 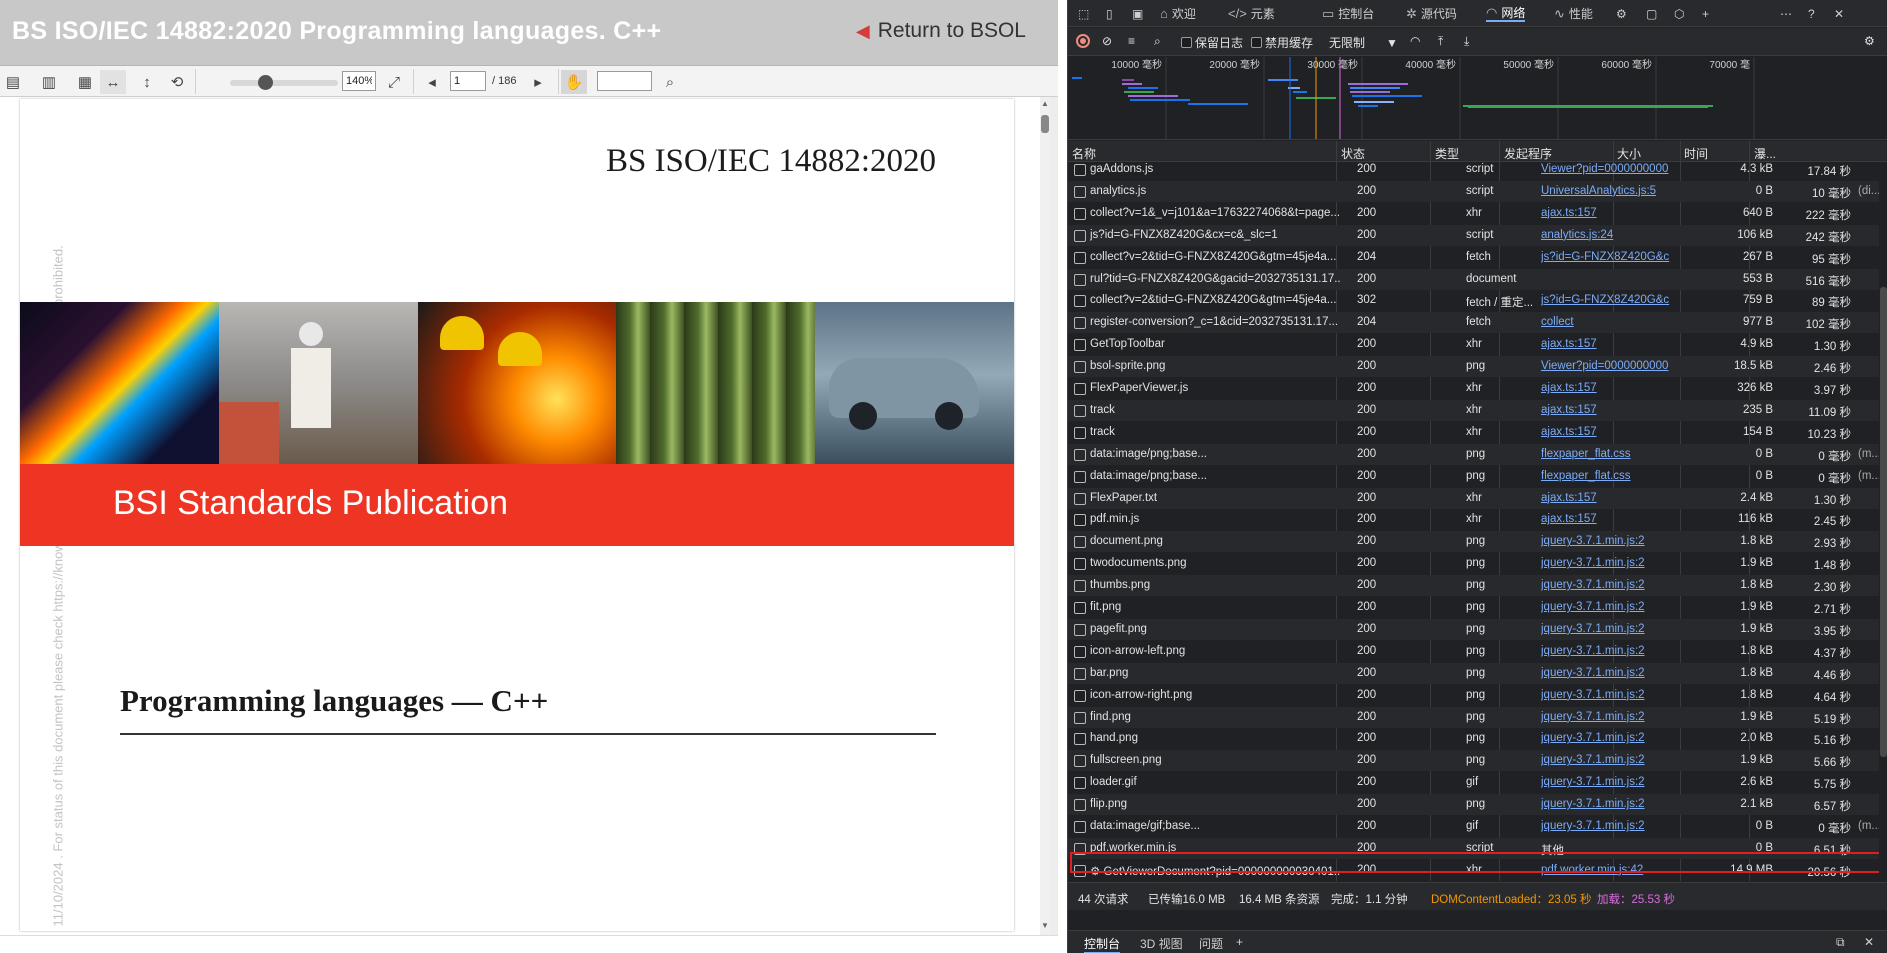 What do you see at coordinates (1212, 42) in the screenshot?
I see `preserve-log-checkbox: 保留日志` at bounding box center [1212, 42].